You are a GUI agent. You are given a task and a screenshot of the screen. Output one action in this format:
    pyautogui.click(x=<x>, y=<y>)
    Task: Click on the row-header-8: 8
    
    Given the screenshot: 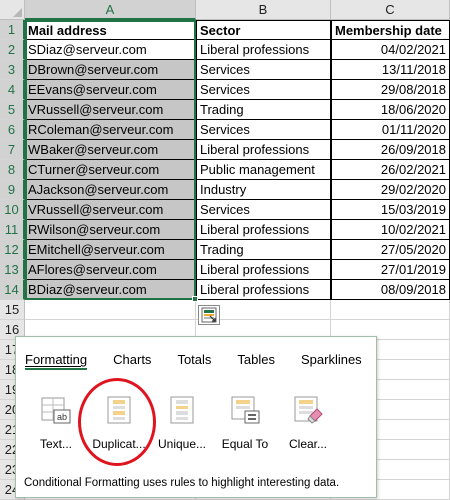 What is the action you would take?
    pyautogui.click(x=12, y=170)
    